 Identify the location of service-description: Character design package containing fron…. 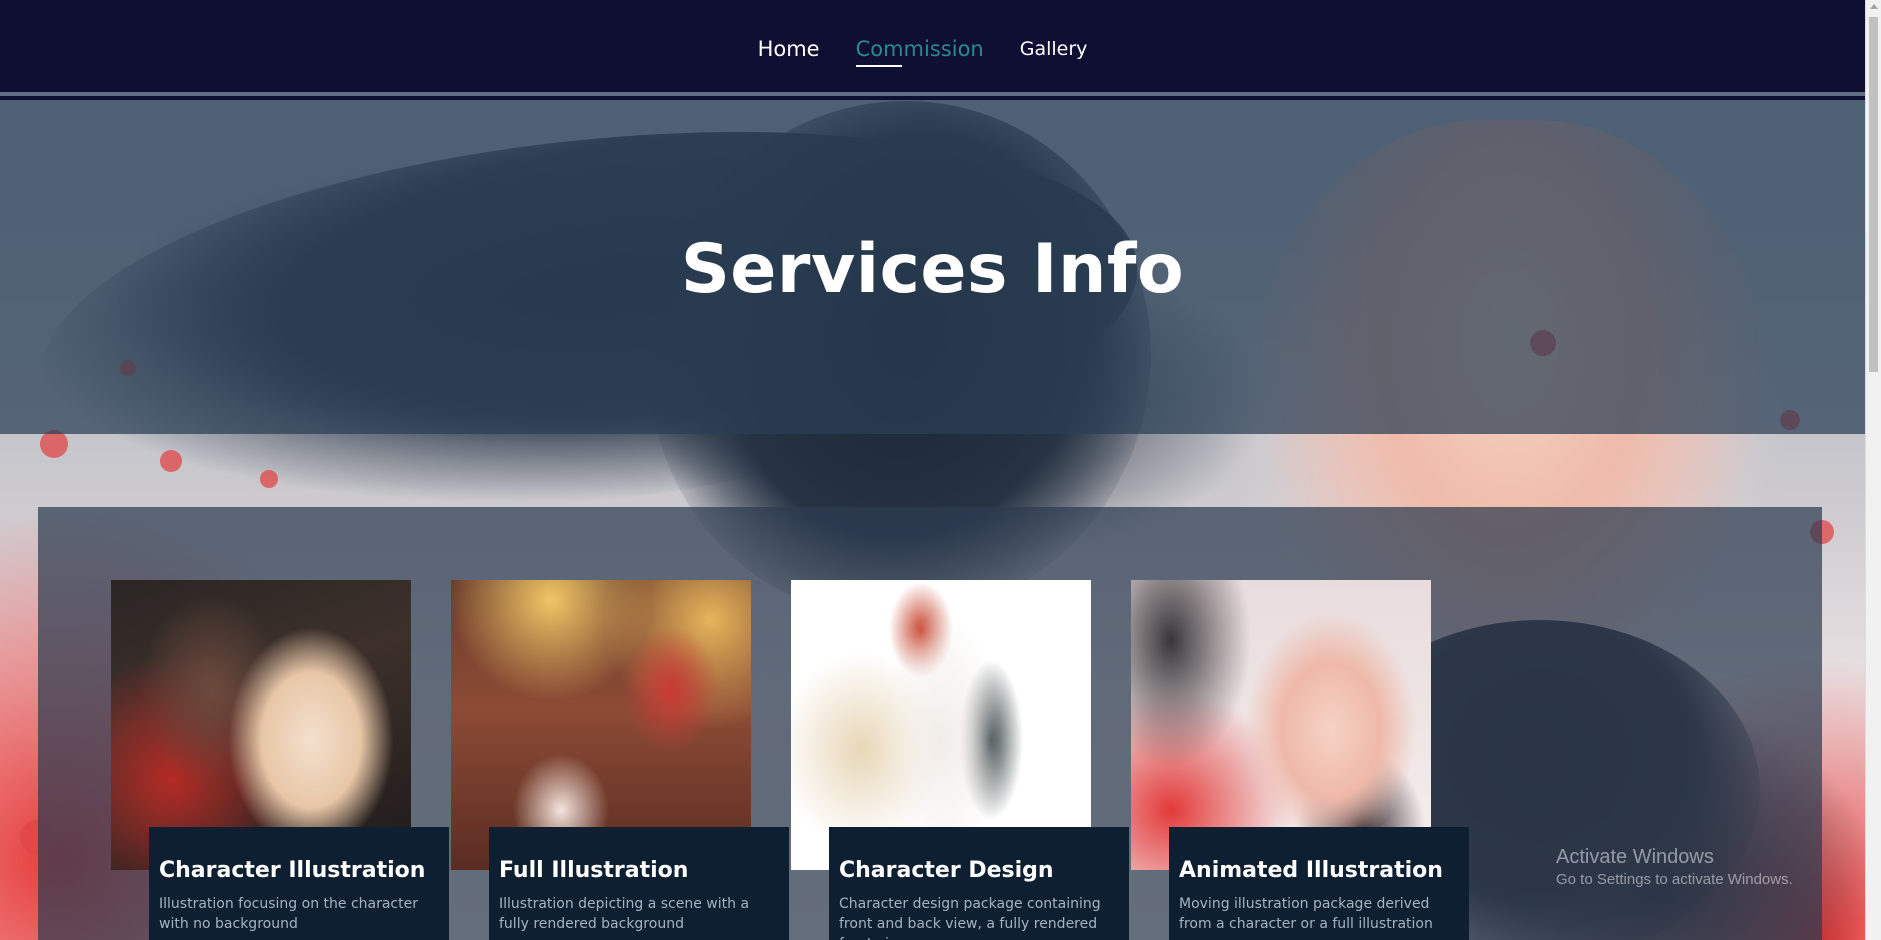
(970, 918).